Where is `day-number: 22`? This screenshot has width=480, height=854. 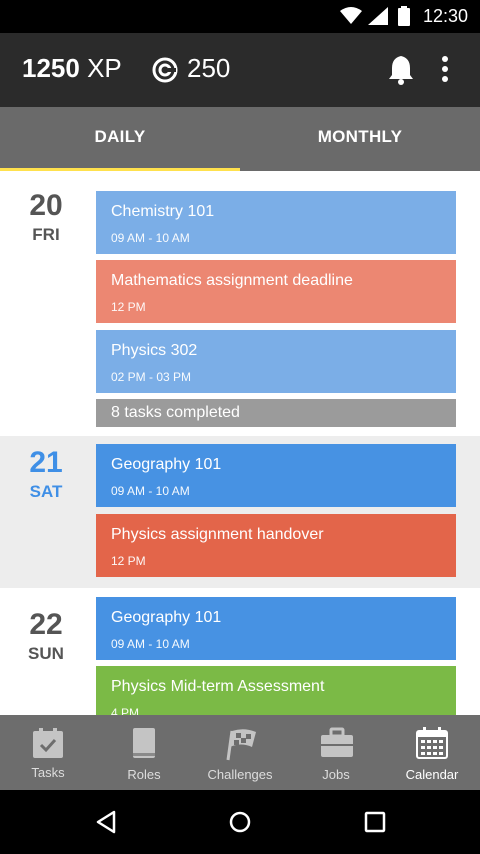 day-number: 22 is located at coordinates (46, 624).